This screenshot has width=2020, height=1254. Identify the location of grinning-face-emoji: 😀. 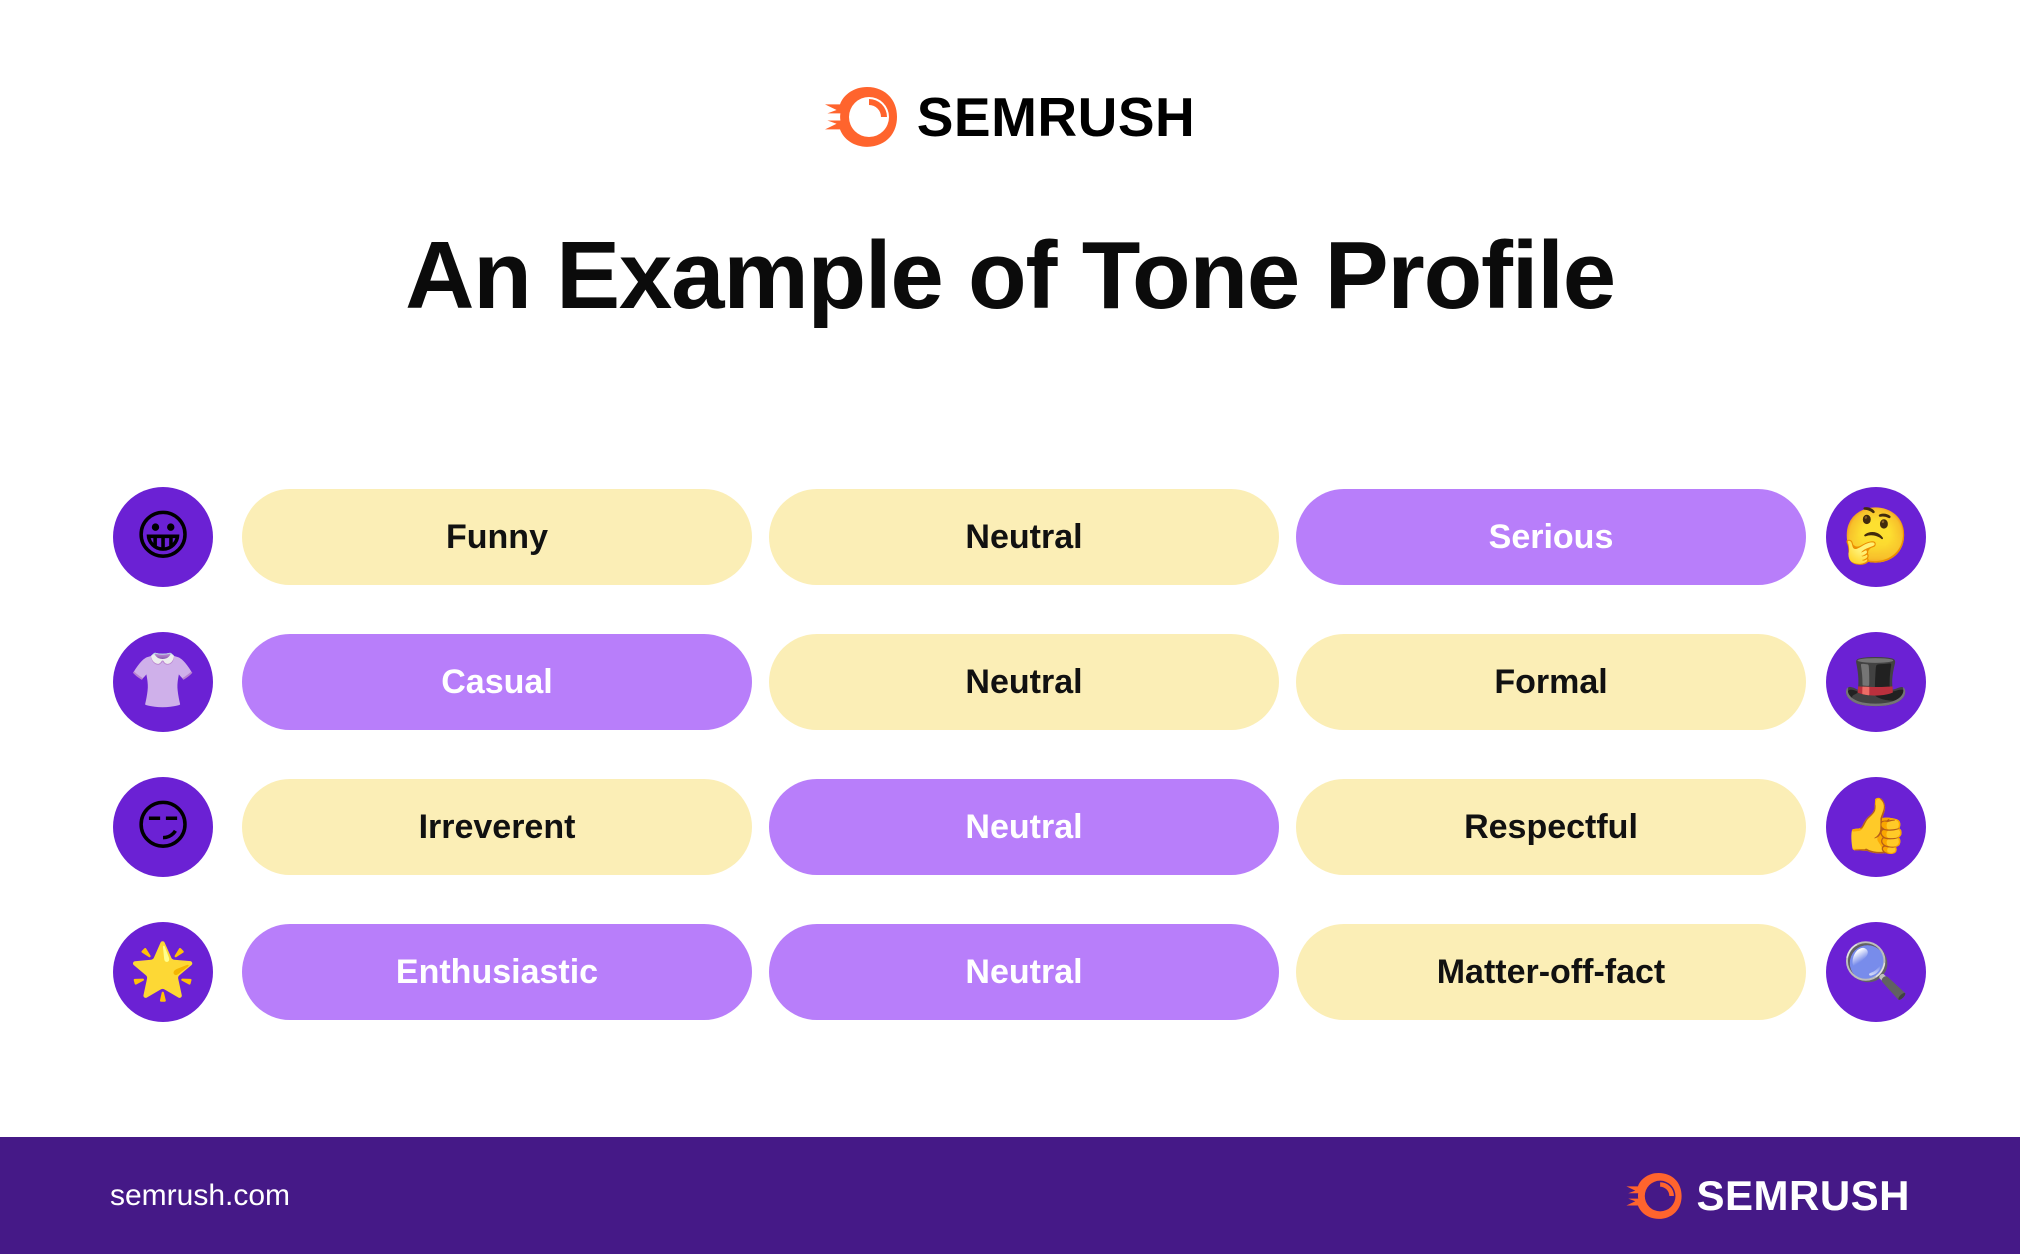
(163, 537).